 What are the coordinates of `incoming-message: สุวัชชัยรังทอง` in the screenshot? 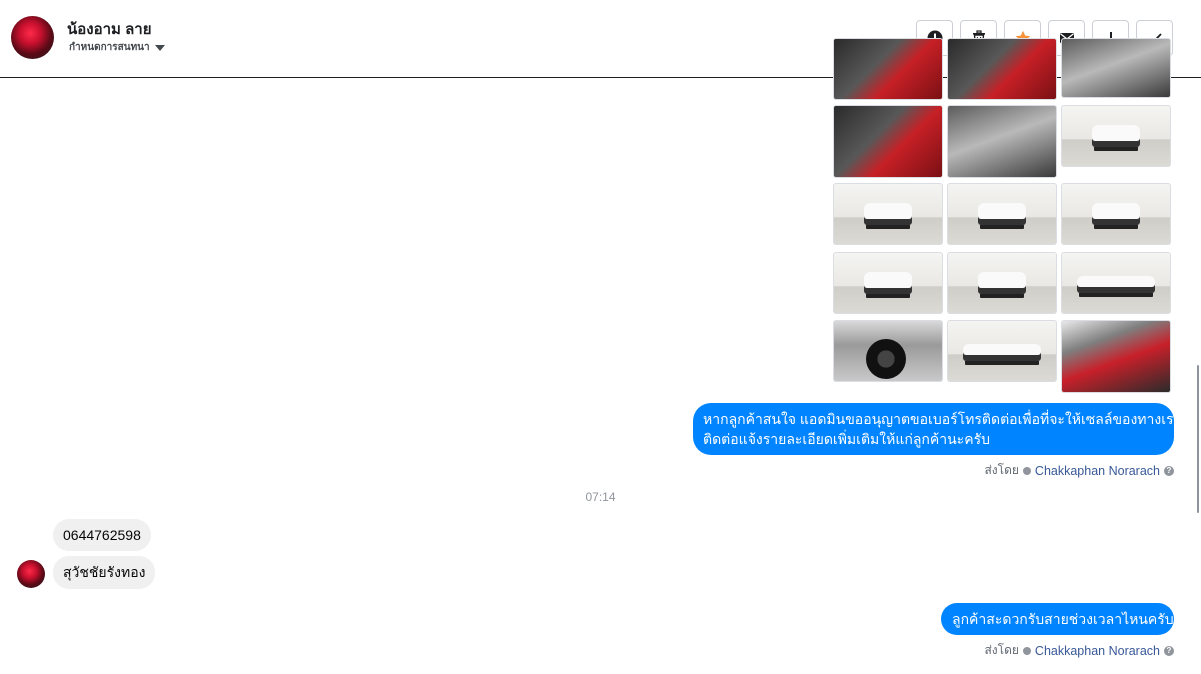 It's located at (104, 572).